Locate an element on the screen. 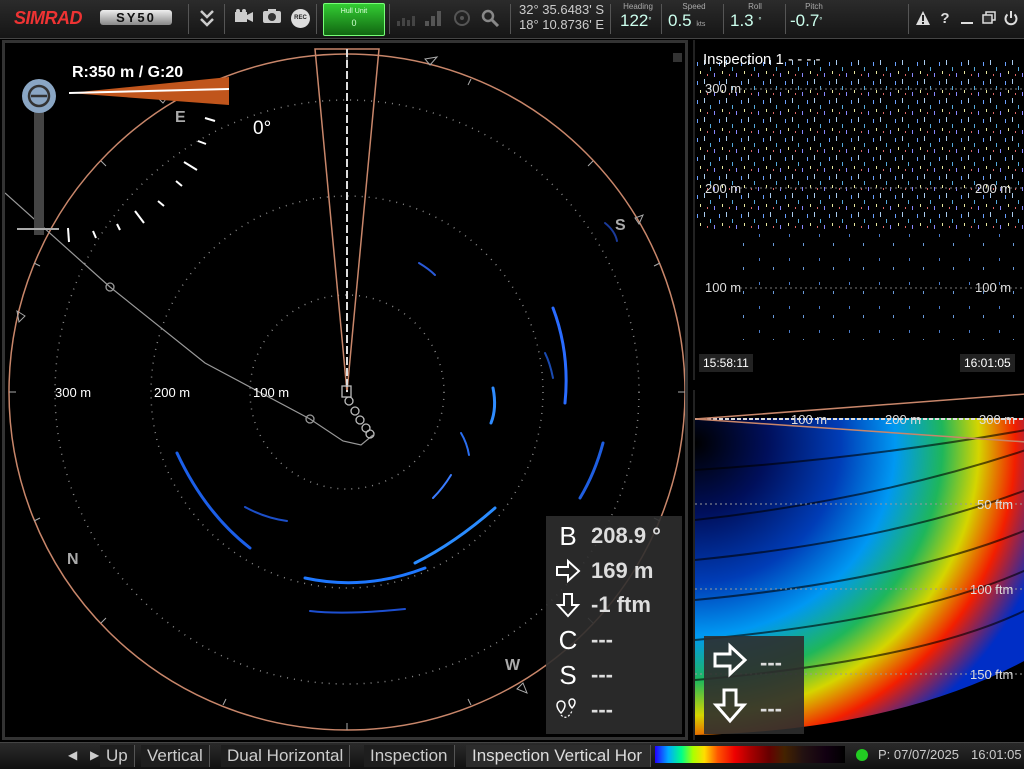 The width and height of the screenshot is (1024, 769). depth-value: -1 ftm is located at coordinates (621, 604).